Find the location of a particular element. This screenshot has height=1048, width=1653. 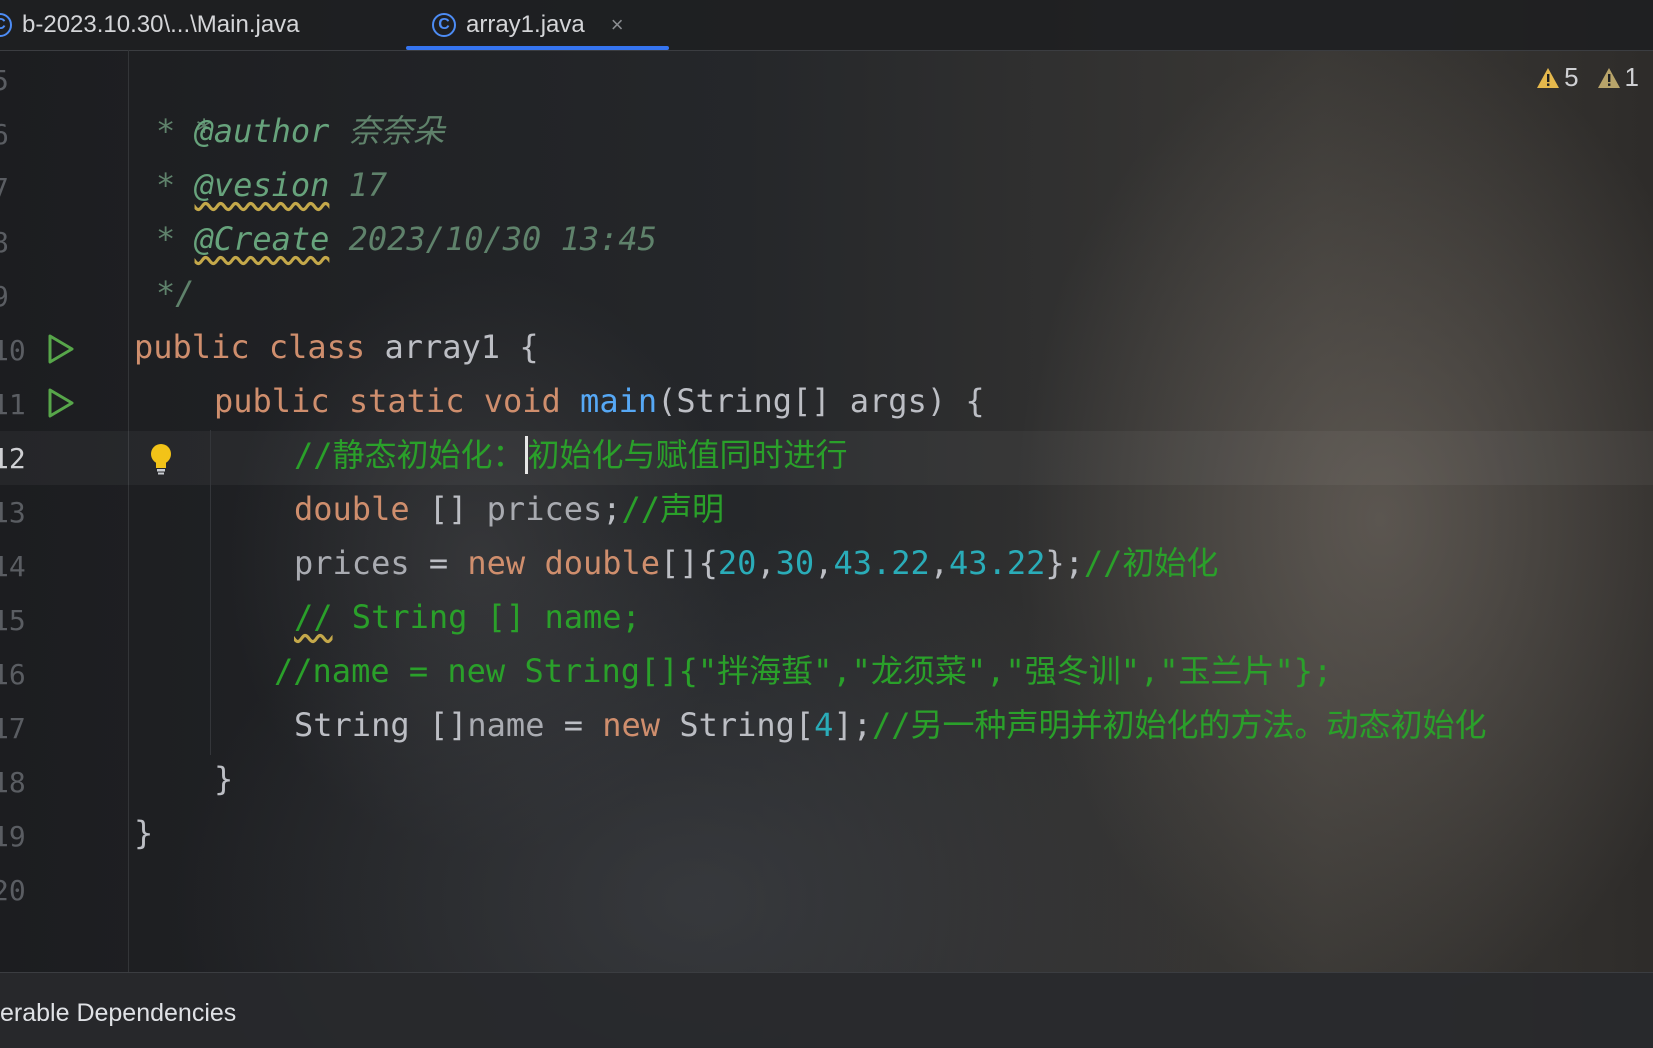

code-text: String[ is located at coordinates (737, 725).